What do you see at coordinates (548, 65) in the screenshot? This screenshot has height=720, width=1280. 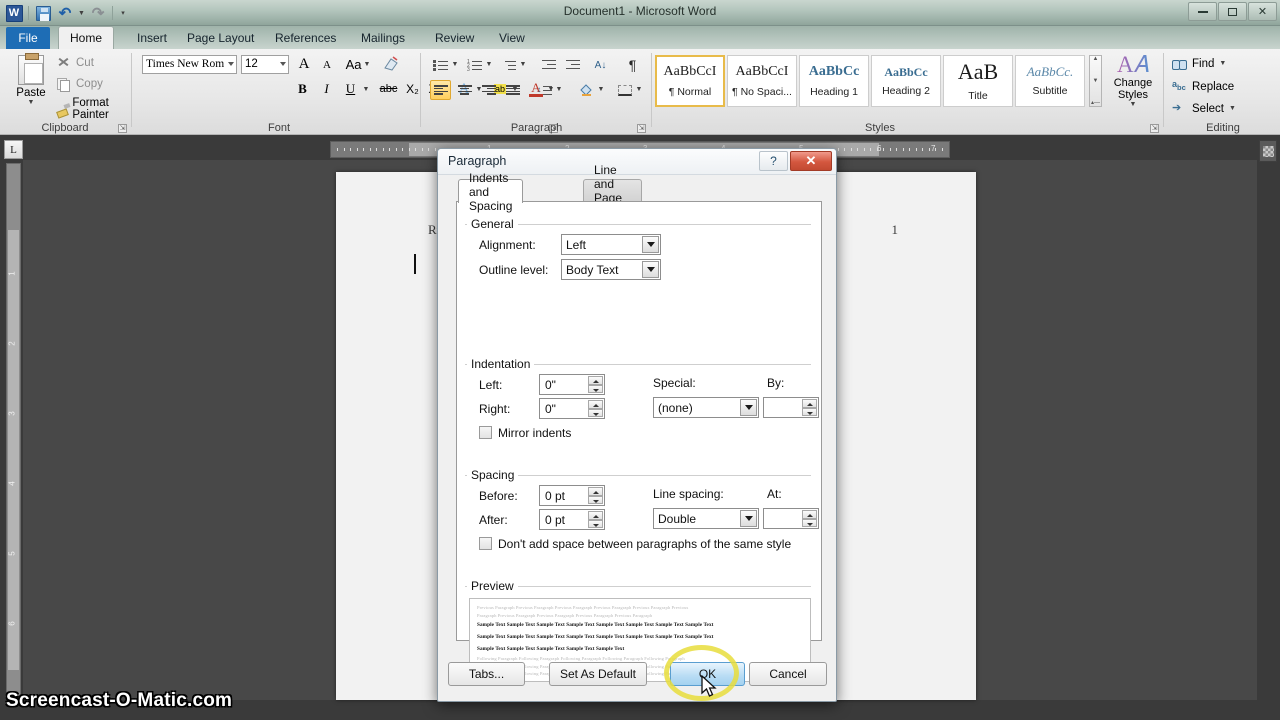 I see `decrease-indent-button` at bounding box center [548, 65].